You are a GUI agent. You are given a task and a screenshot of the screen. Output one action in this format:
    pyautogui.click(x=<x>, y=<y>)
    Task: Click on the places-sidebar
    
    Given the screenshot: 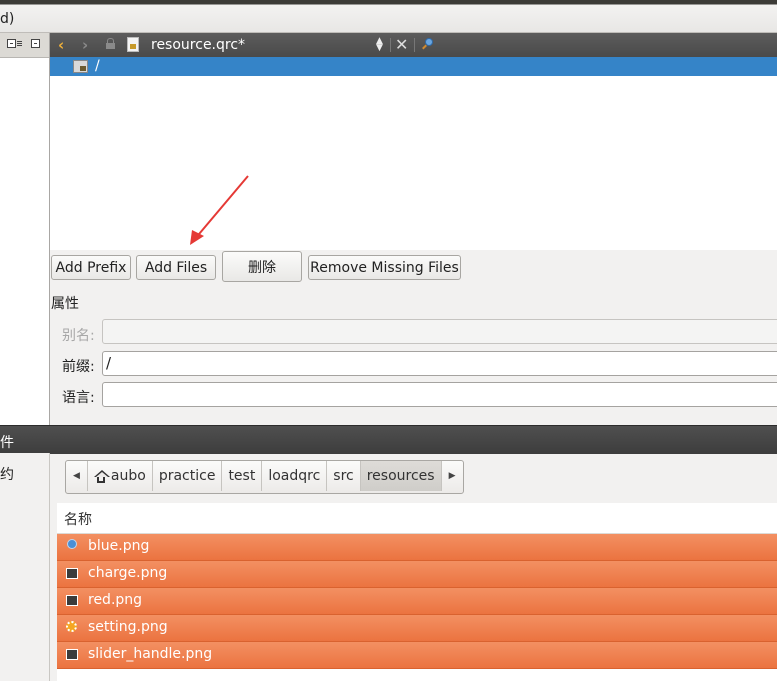 What is the action you would take?
    pyautogui.click(x=25, y=567)
    